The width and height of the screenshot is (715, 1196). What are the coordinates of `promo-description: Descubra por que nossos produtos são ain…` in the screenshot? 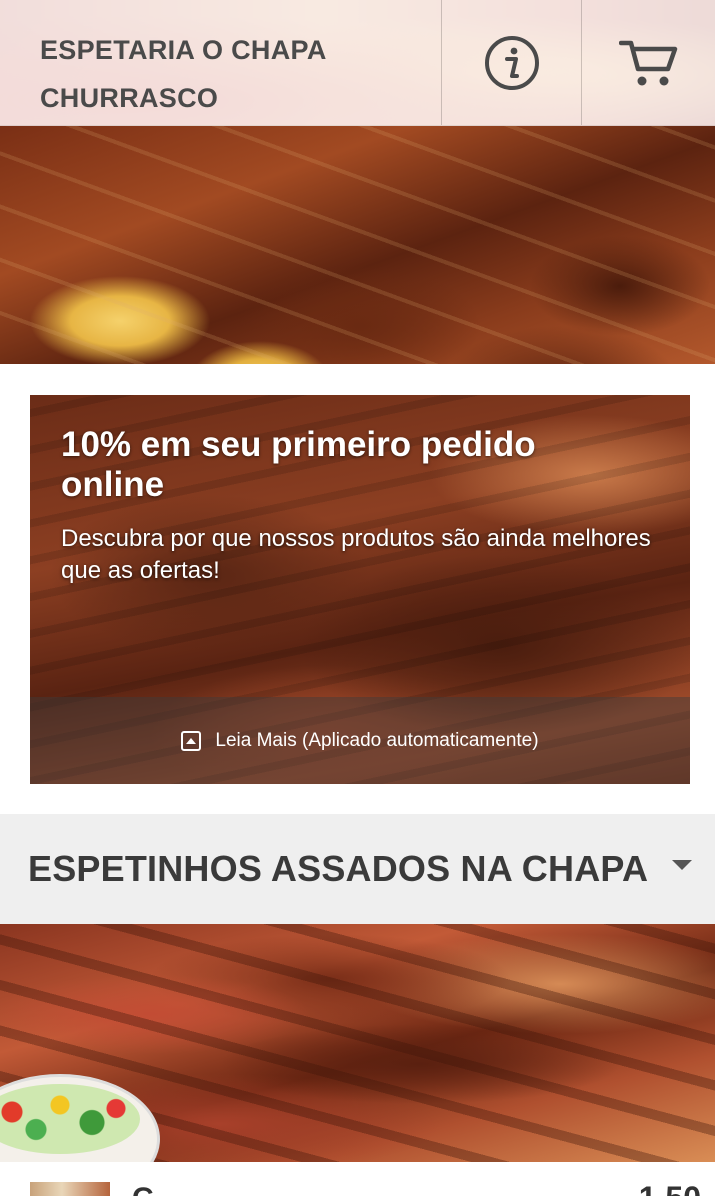 It's located at (356, 554).